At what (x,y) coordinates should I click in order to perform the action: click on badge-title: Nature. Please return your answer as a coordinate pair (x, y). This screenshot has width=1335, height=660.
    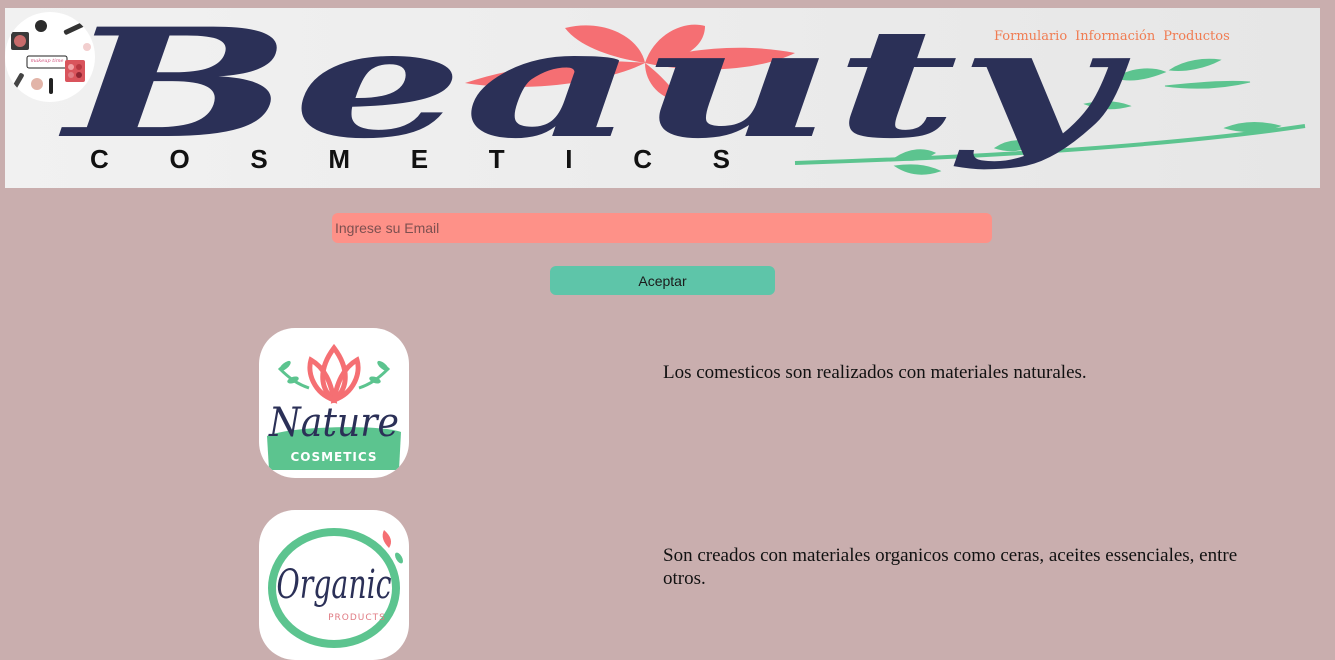
    Looking at the image, I should click on (333, 423).